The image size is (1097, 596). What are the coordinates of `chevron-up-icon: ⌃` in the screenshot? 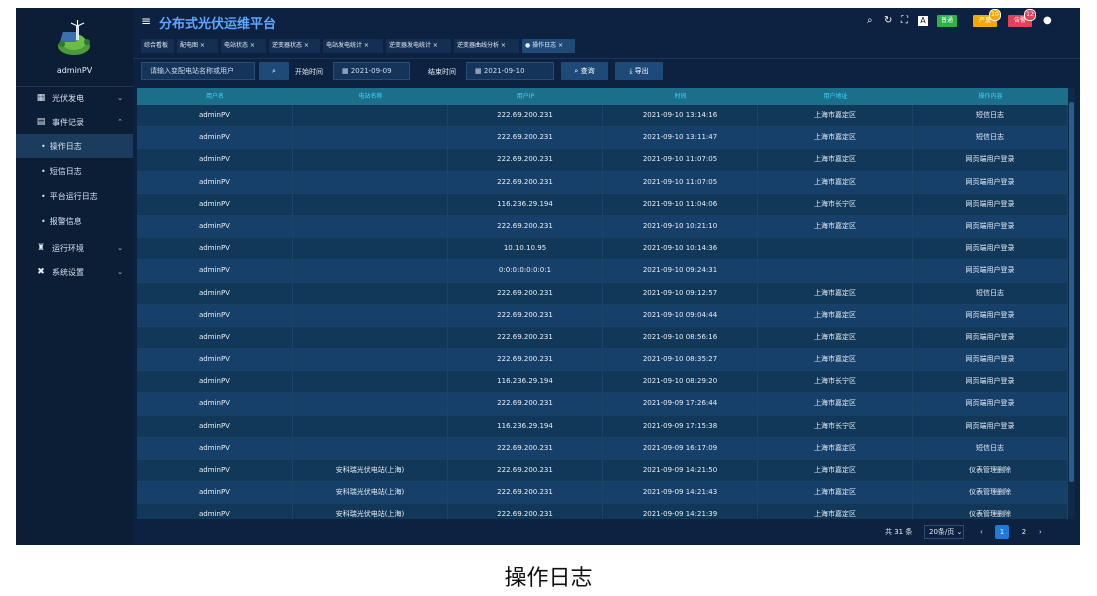 It's located at (120, 122).